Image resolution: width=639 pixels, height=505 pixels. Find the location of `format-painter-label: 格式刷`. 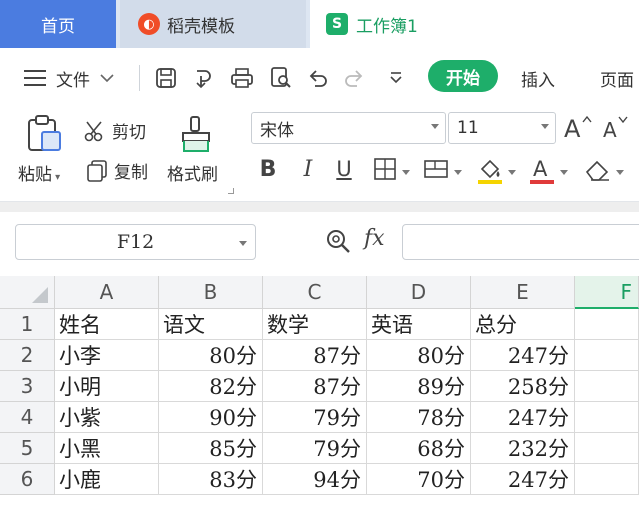

format-painter-label: 格式刷 is located at coordinates (192, 172).